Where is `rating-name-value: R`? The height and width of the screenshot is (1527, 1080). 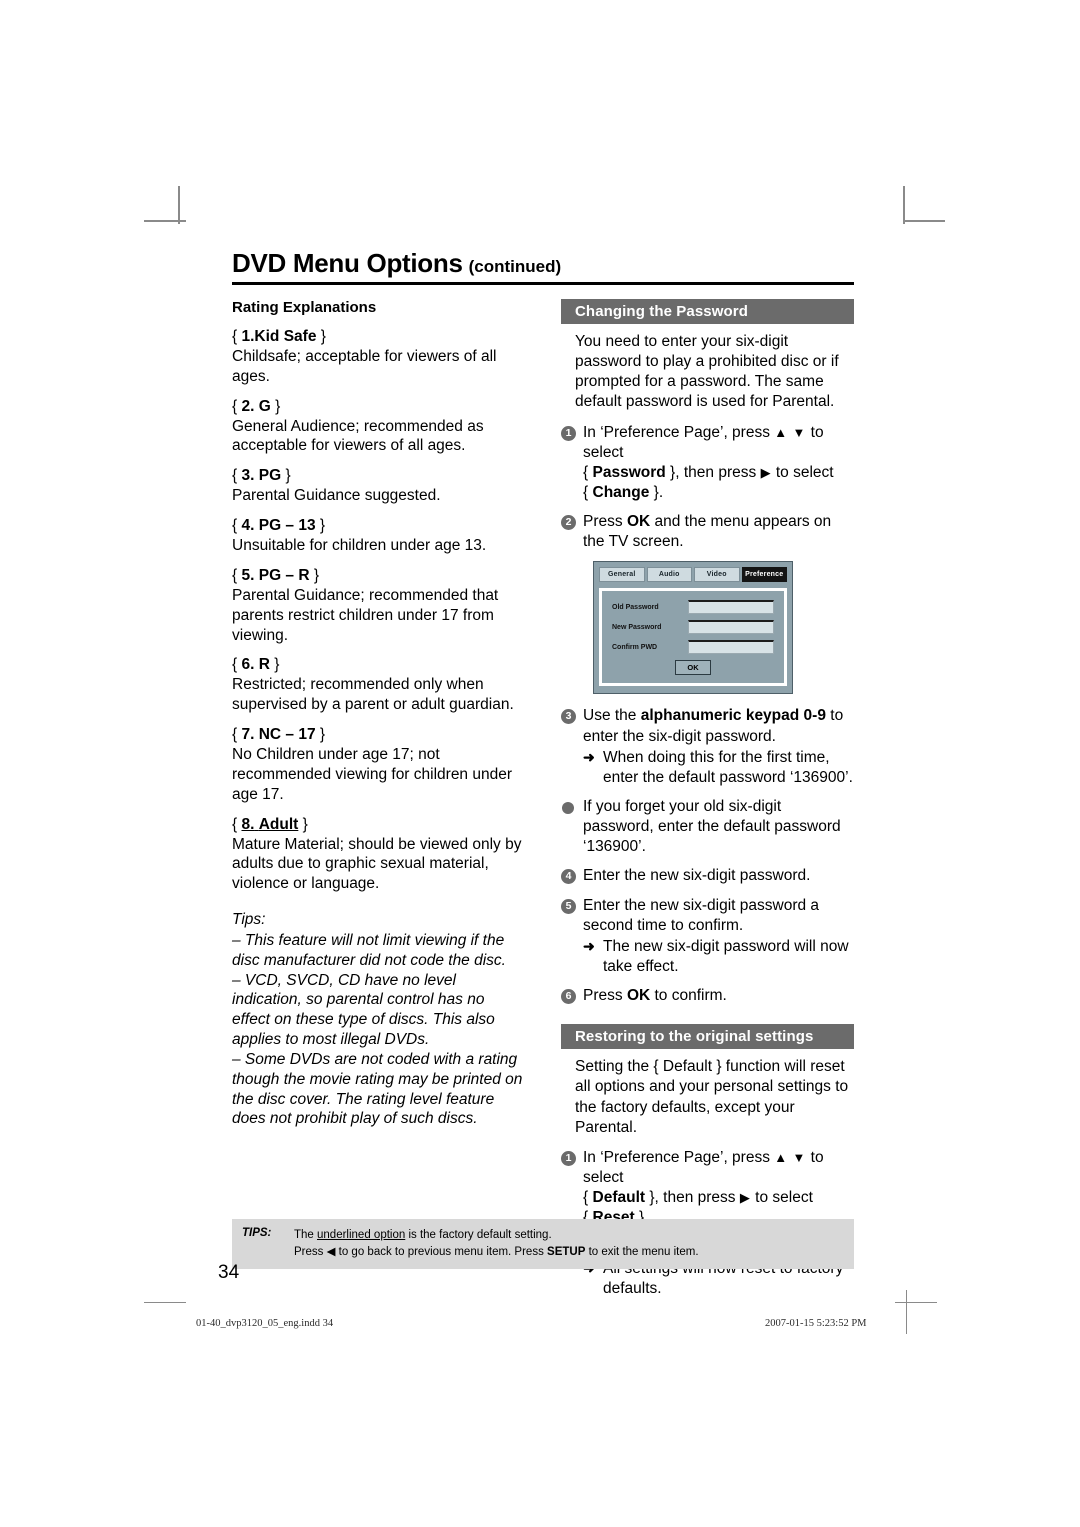 rating-name-value: R is located at coordinates (264, 665).